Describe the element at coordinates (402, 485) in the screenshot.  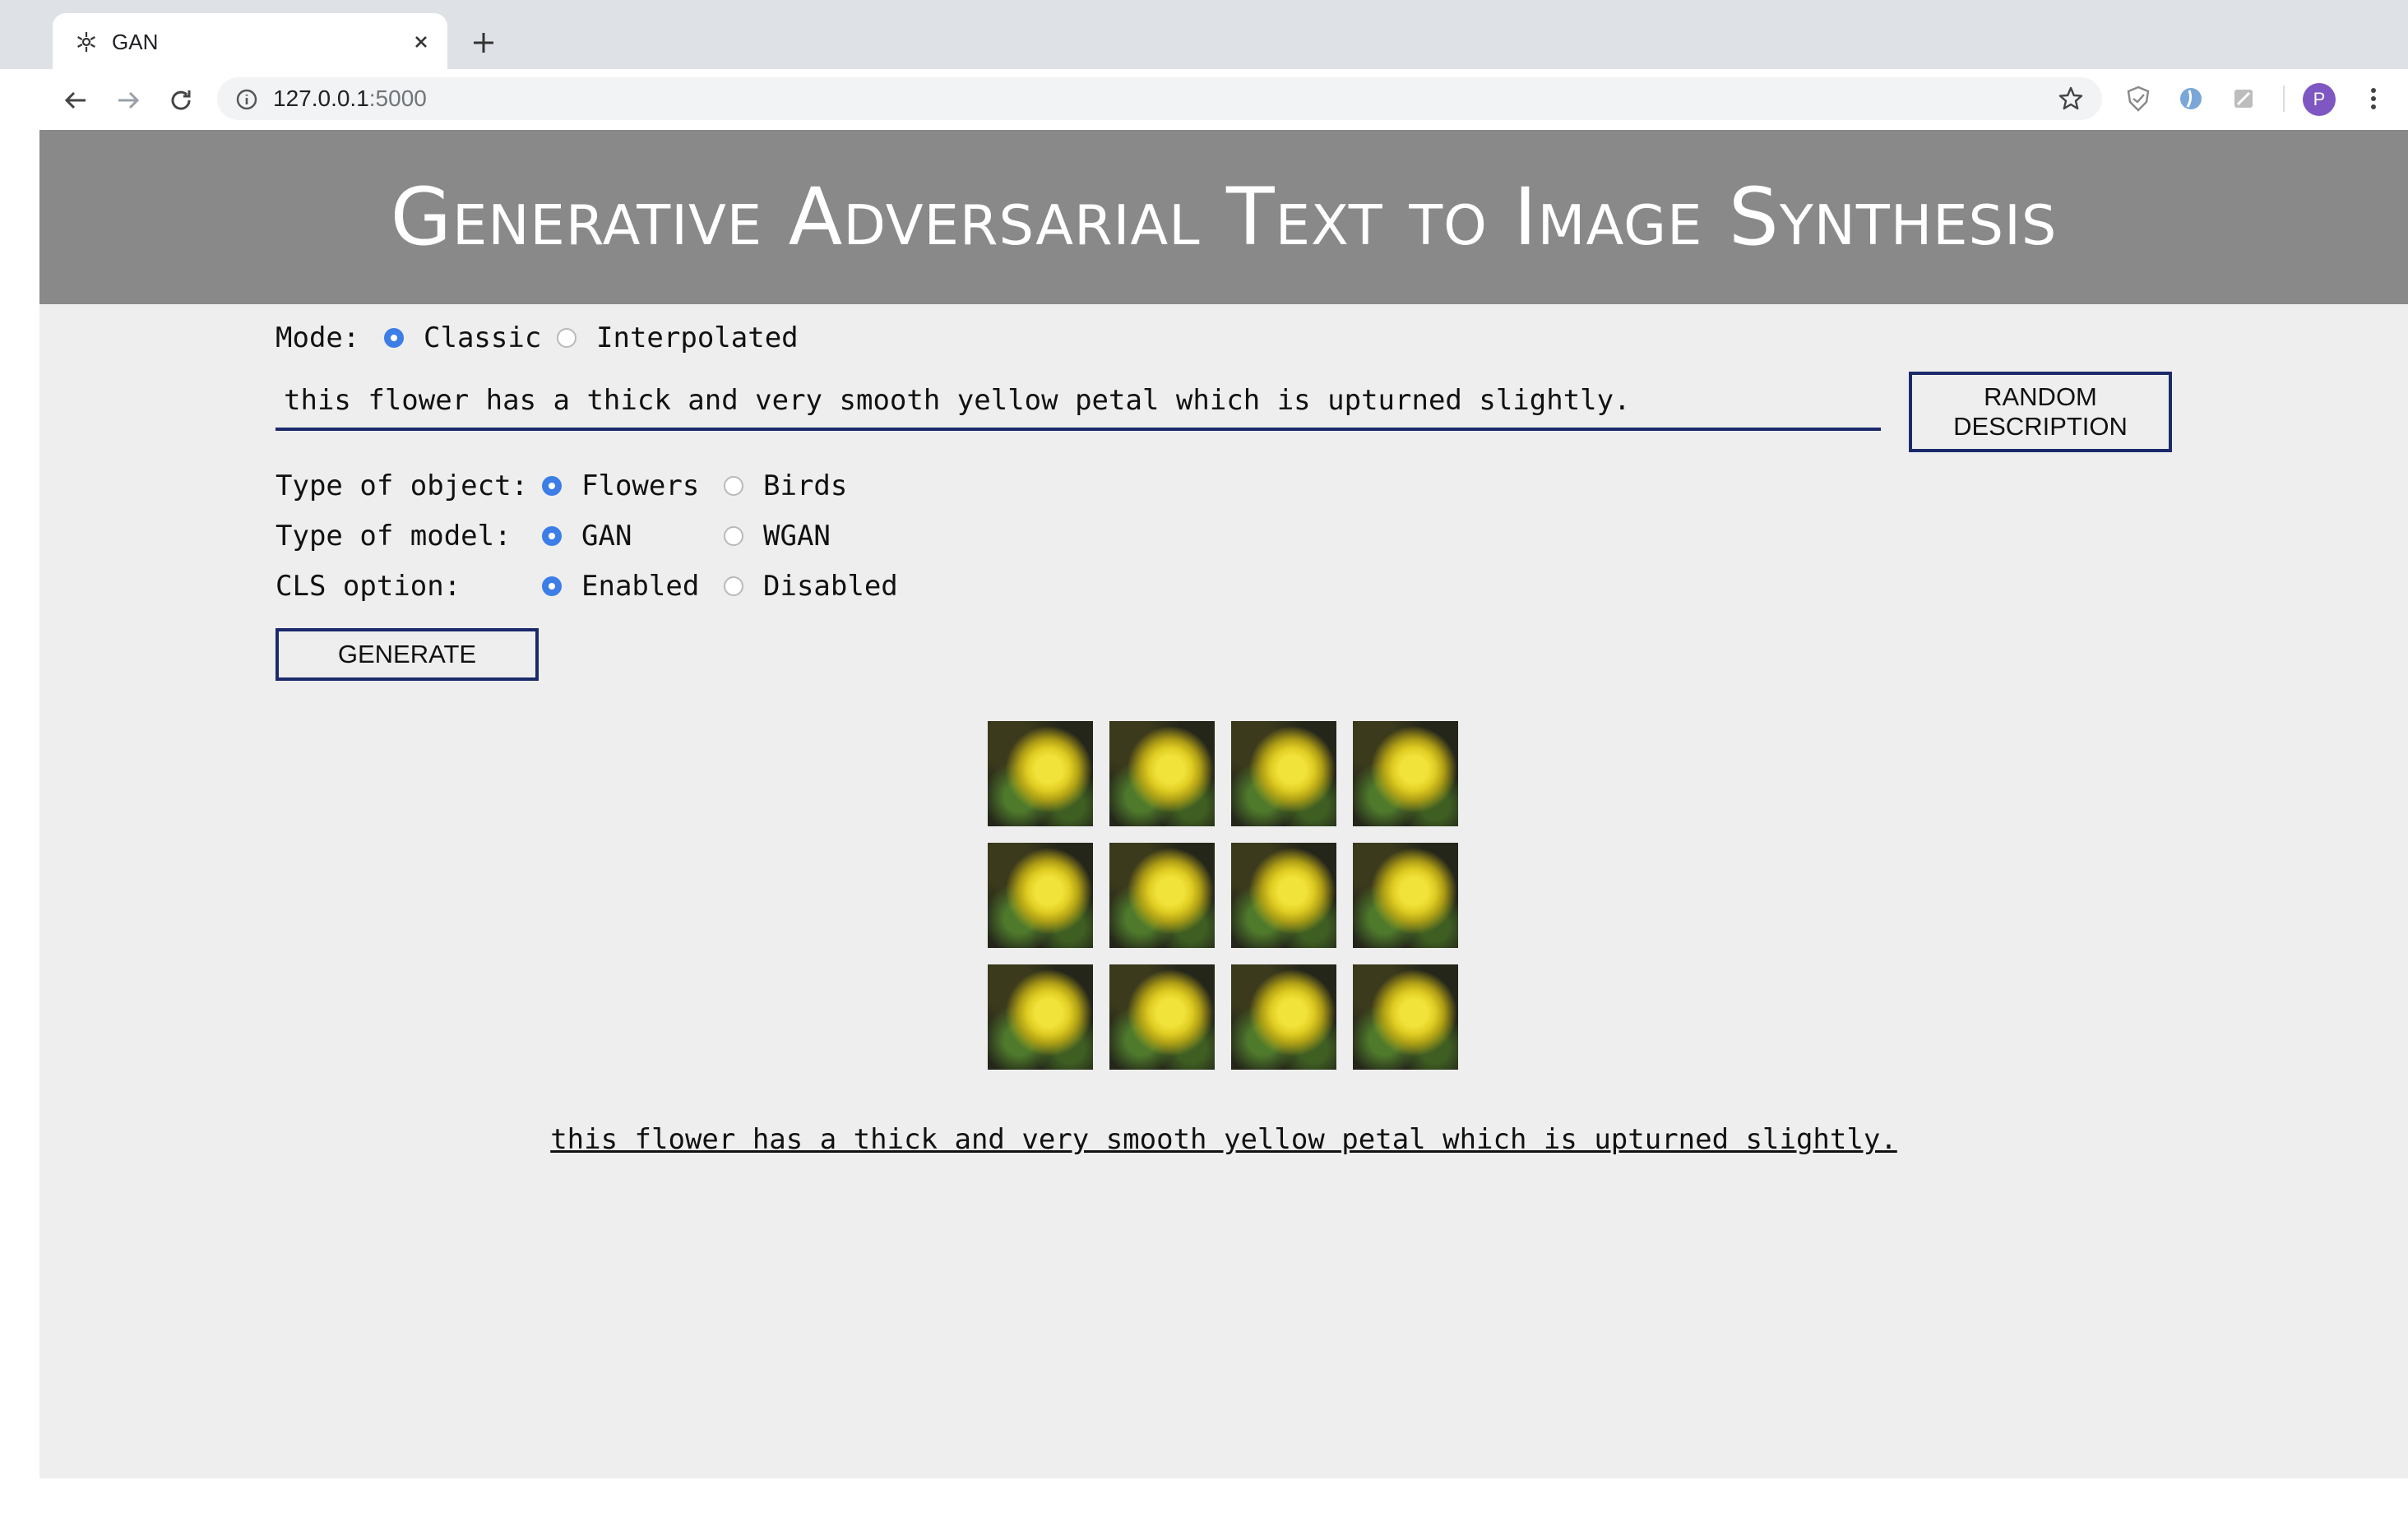
I see `object-type-label: Type of object:` at that location.